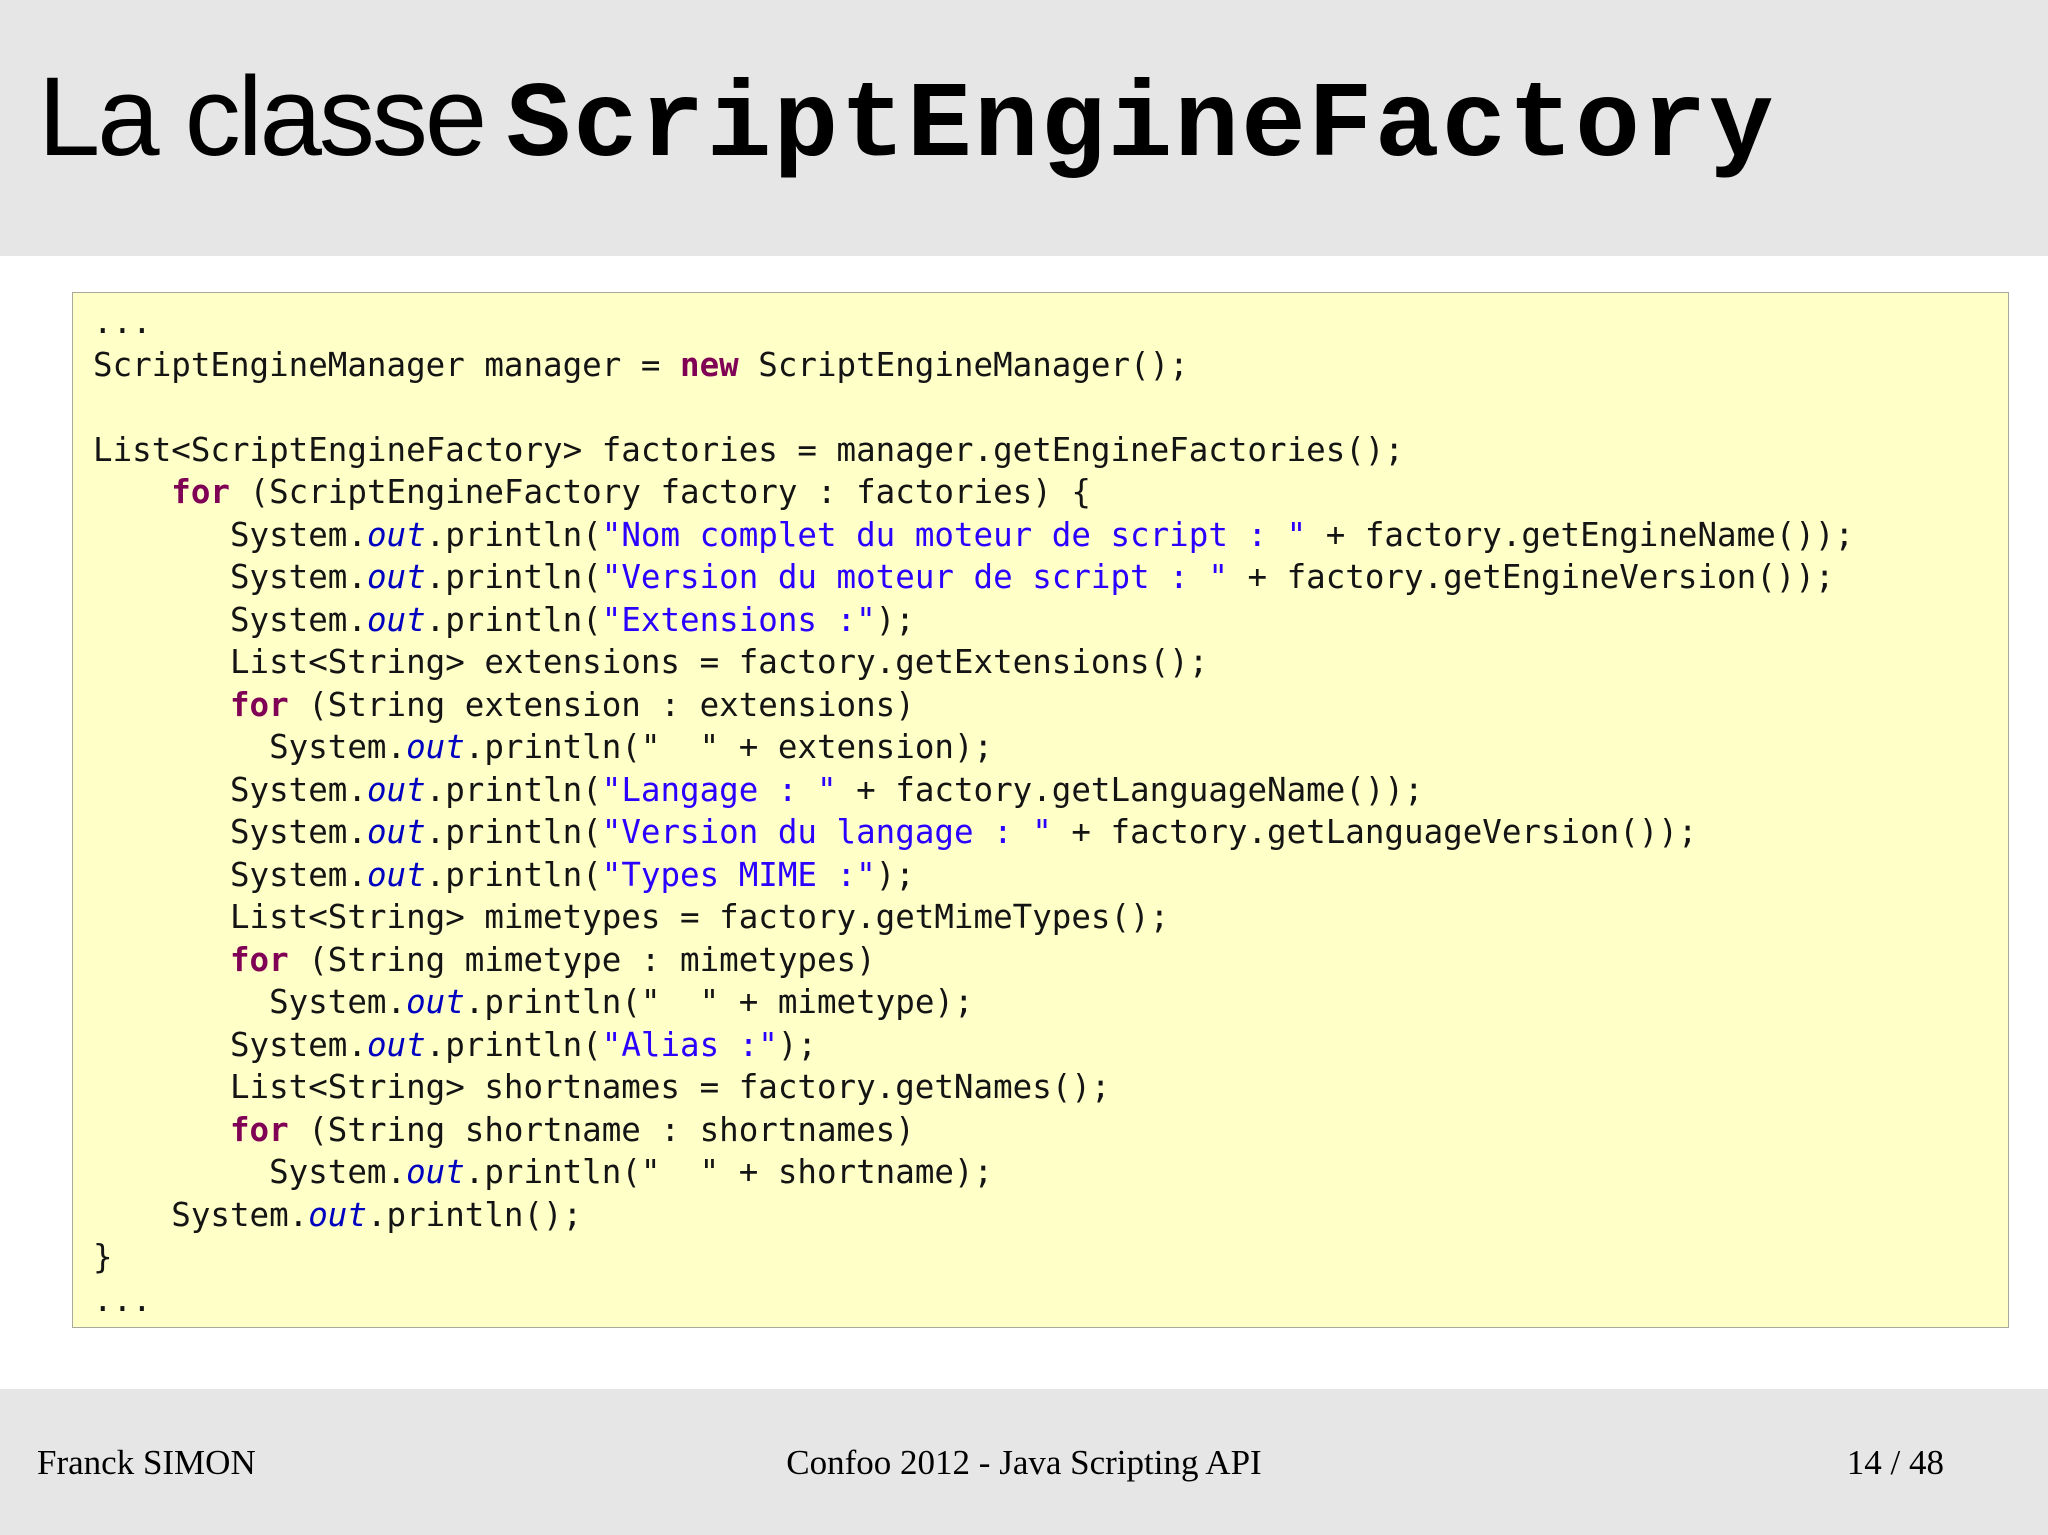 The image size is (2048, 1535). Describe the element at coordinates (738, 874) in the screenshot. I see `code-string: "Types MIME :"` at that location.